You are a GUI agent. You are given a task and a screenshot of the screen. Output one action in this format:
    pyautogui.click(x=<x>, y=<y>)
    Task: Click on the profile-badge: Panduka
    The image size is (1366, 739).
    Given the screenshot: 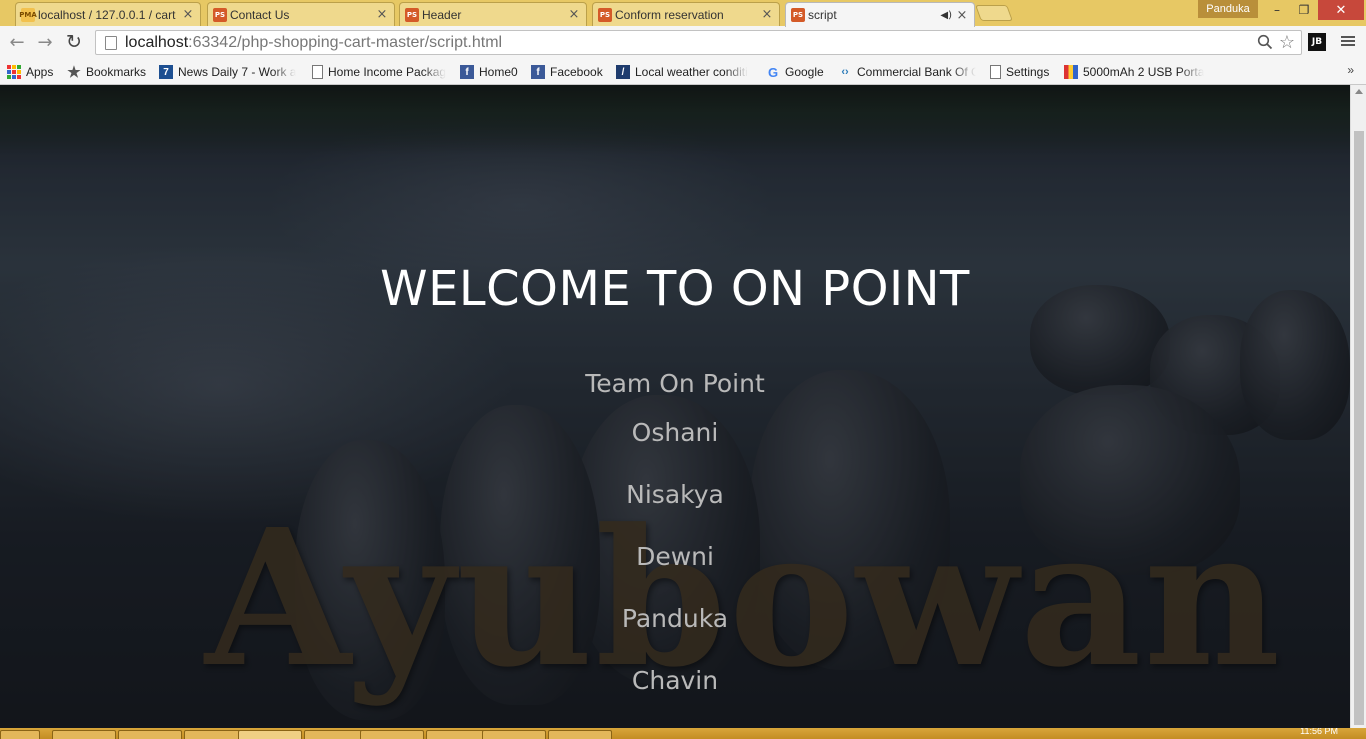 What is the action you would take?
    pyautogui.click(x=1228, y=9)
    